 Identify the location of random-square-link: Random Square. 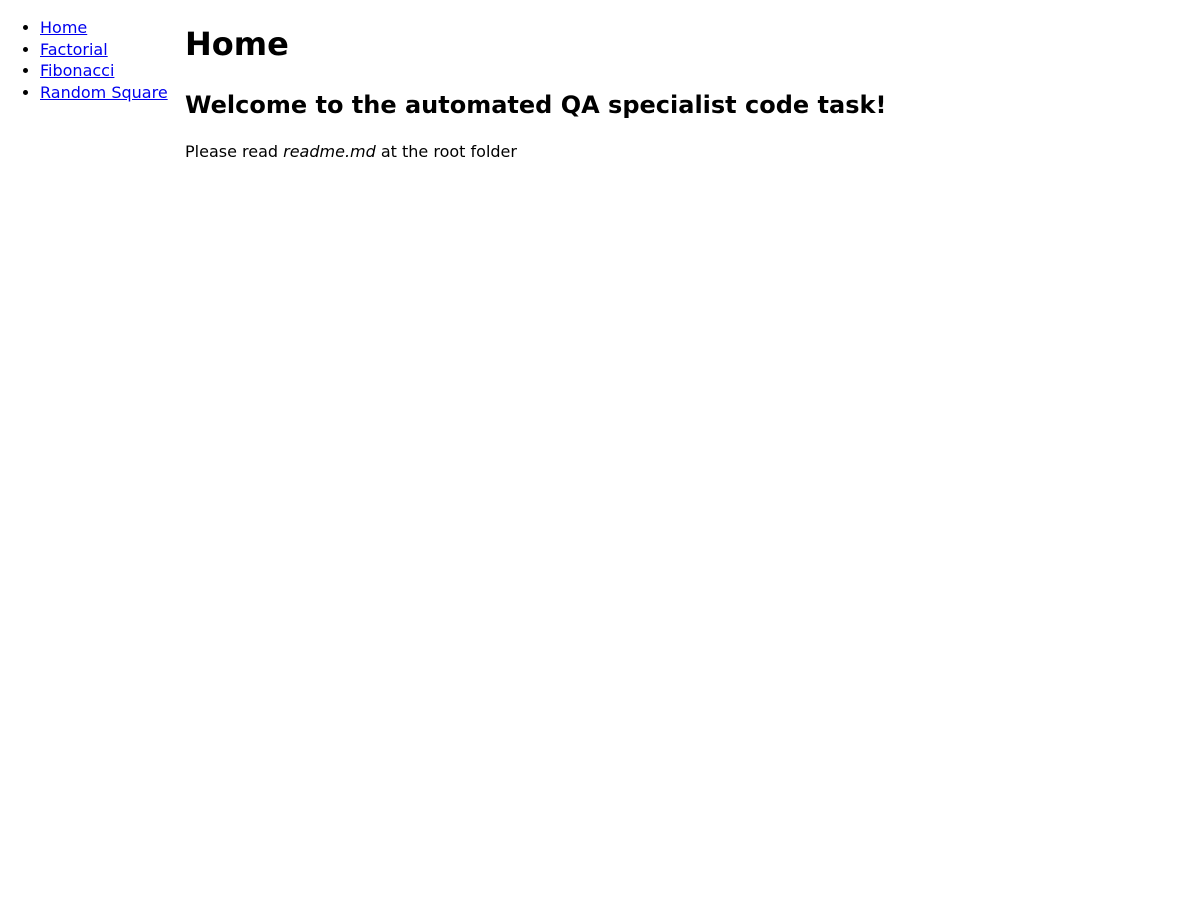
(104, 92).